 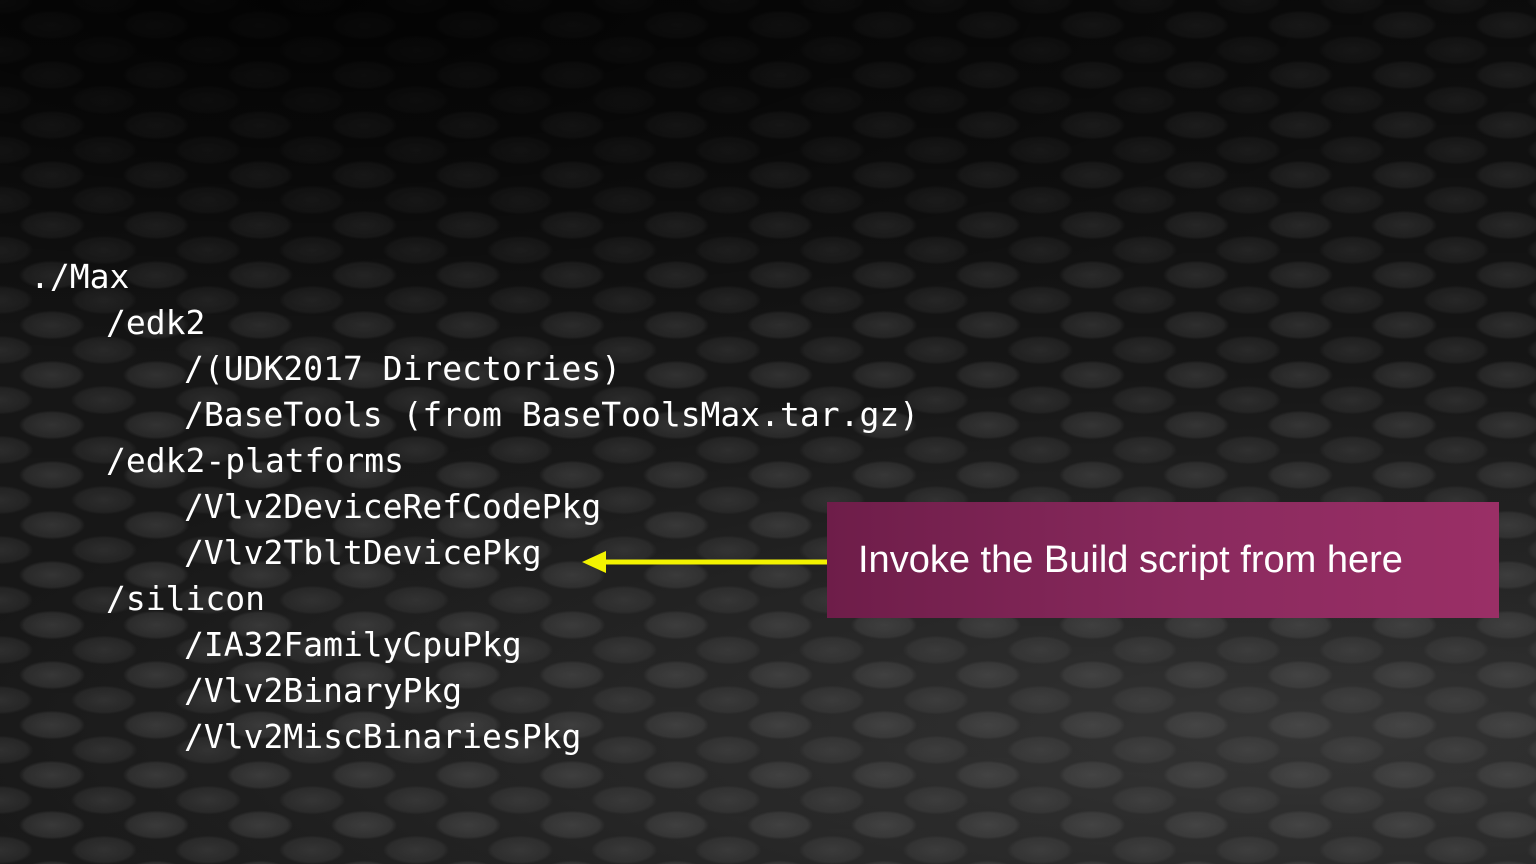 What do you see at coordinates (705, 562) in the screenshot?
I see `arrow-left-icon` at bounding box center [705, 562].